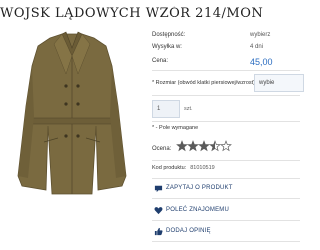  I want to click on price-label: Cena:, so click(160, 61).